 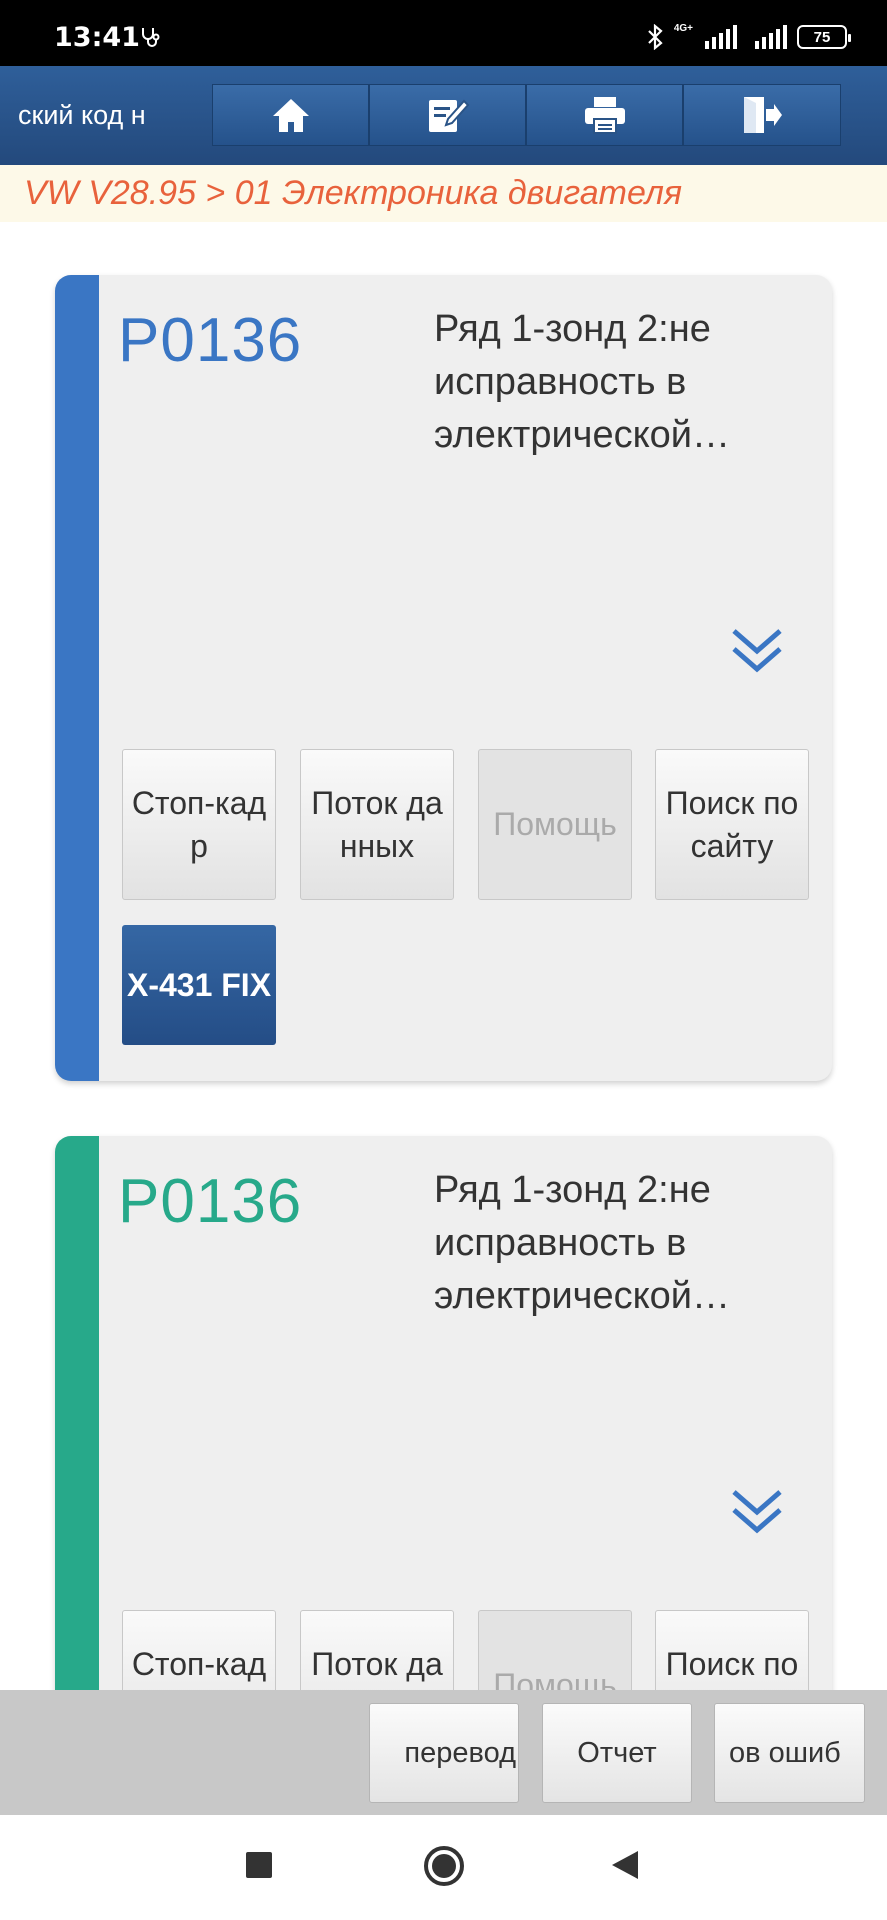 I want to click on clear-codes-button: ов ошиб, so click(x=789, y=1753).